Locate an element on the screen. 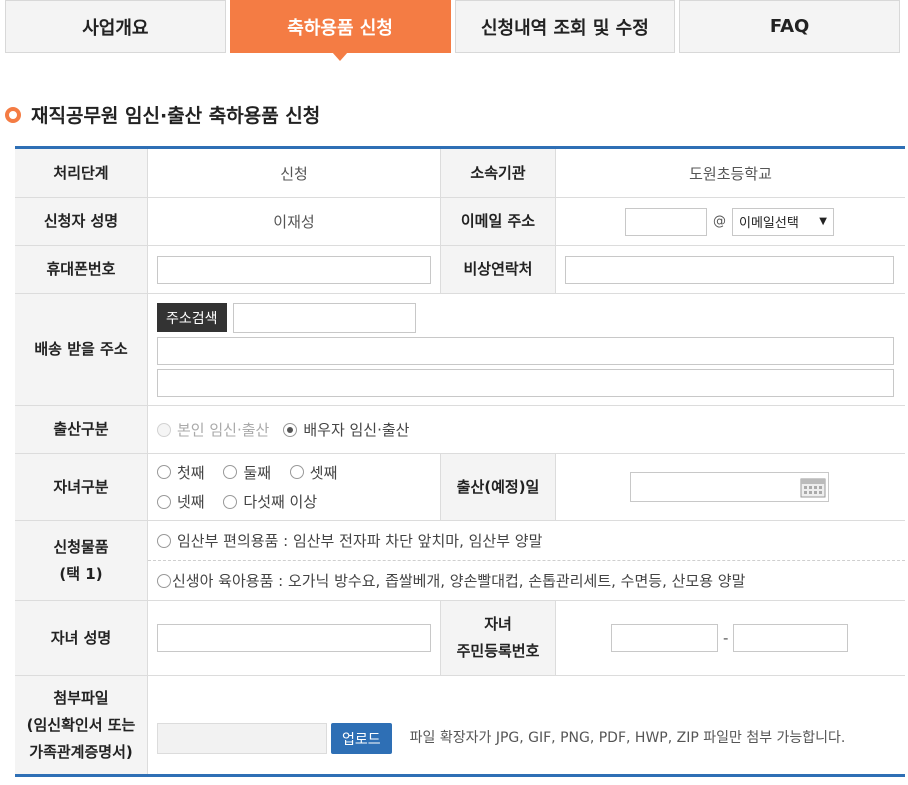 The image size is (908, 785). stage-label: 처리단계 is located at coordinates (81, 173).